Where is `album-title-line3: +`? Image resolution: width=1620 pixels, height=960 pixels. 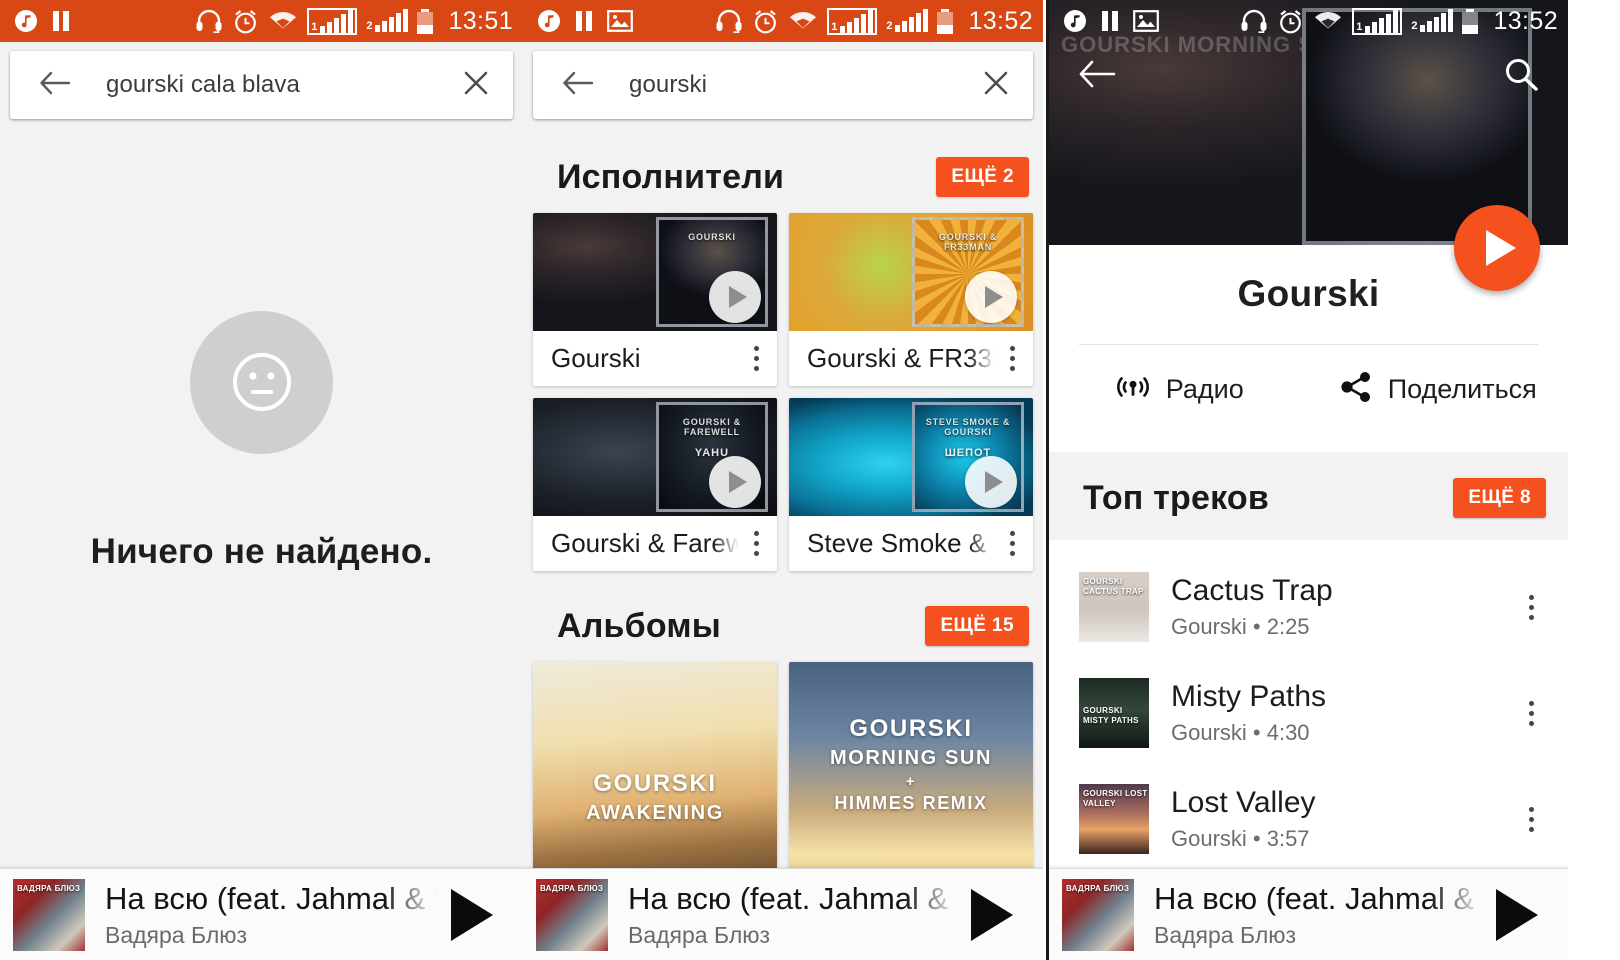
album-title-line3: + is located at coordinates (911, 781).